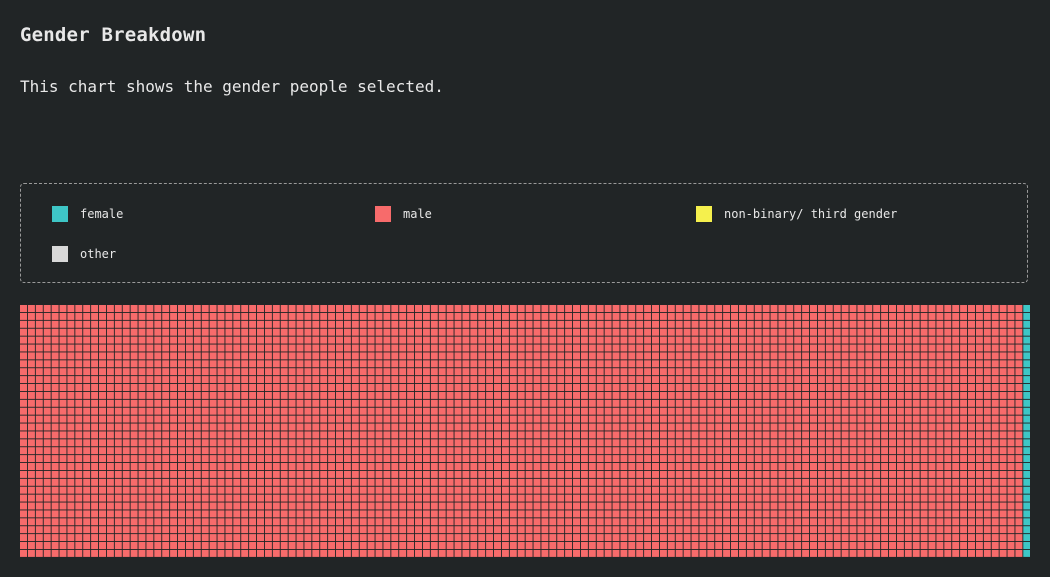 Image resolution: width=1050 pixels, height=577 pixels. What do you see at coordinates (796, 214) in the screenshot?
I see `legend-item-non-binary: non-binary/ third gender` at bounding box center [796, 214].